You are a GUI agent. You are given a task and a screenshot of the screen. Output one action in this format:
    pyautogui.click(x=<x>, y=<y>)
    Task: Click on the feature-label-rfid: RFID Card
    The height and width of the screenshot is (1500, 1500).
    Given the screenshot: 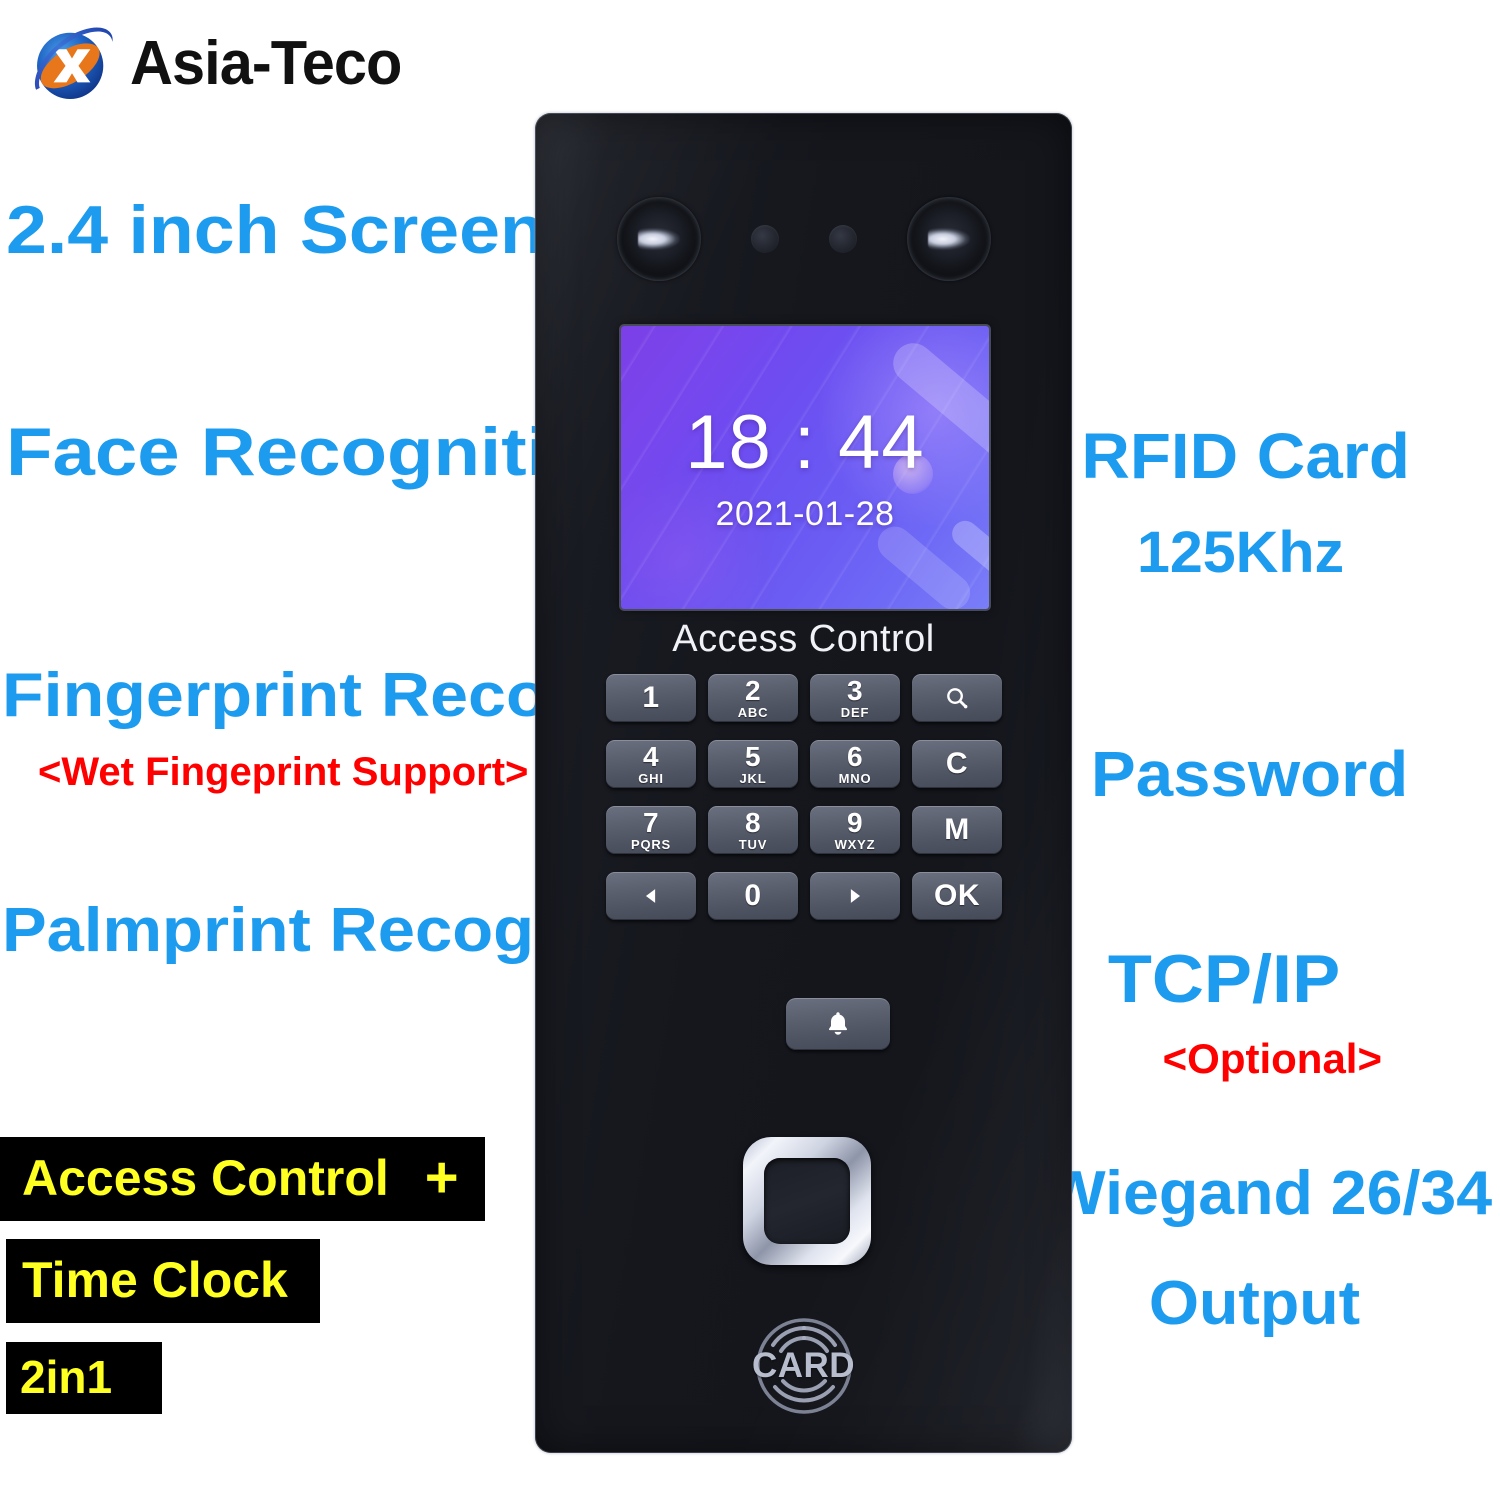 What is the action you would take?
    pyautogui.click(x=1245, y=456)
    